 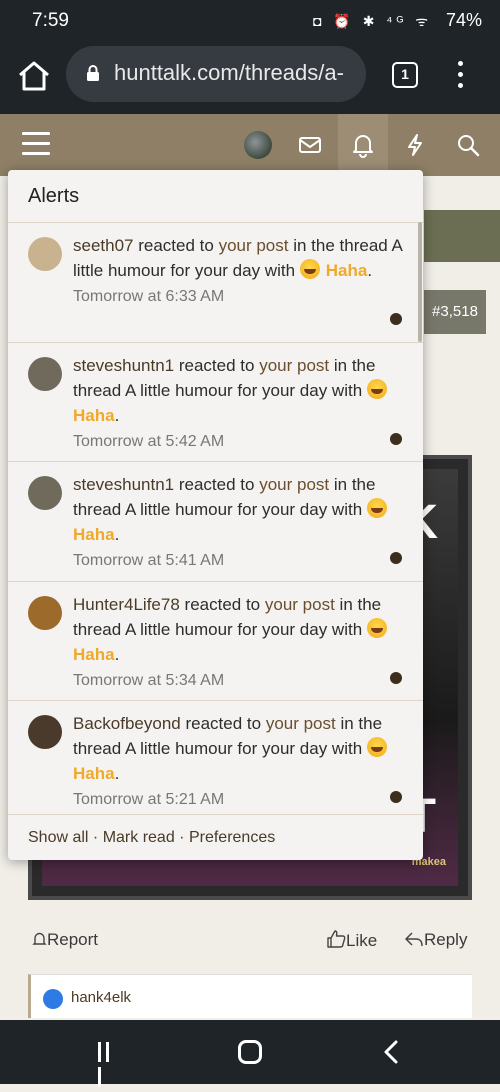 I want to click on reaction-user: hank4elk, so click(x=101, y=997).